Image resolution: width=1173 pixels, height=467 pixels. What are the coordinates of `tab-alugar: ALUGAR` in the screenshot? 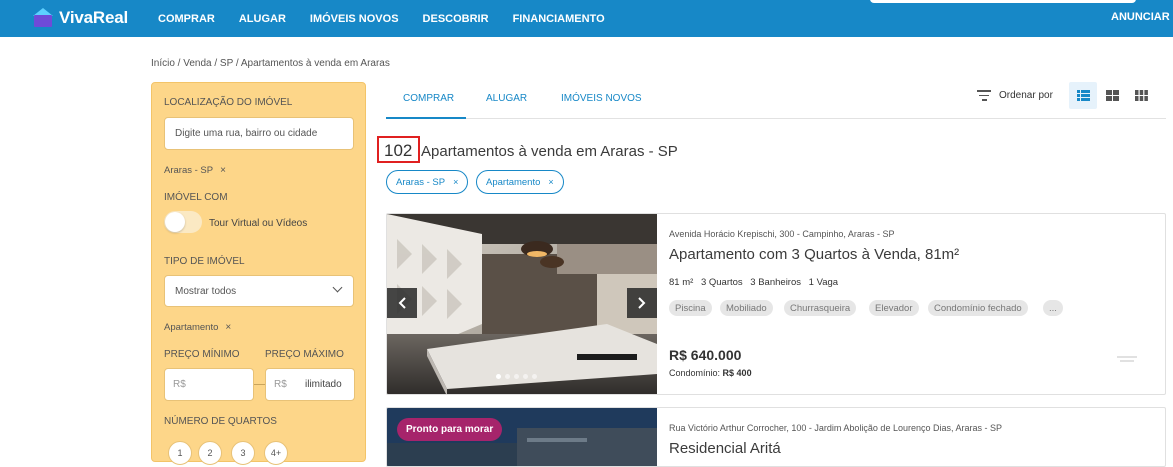 It's located at (506, 98).